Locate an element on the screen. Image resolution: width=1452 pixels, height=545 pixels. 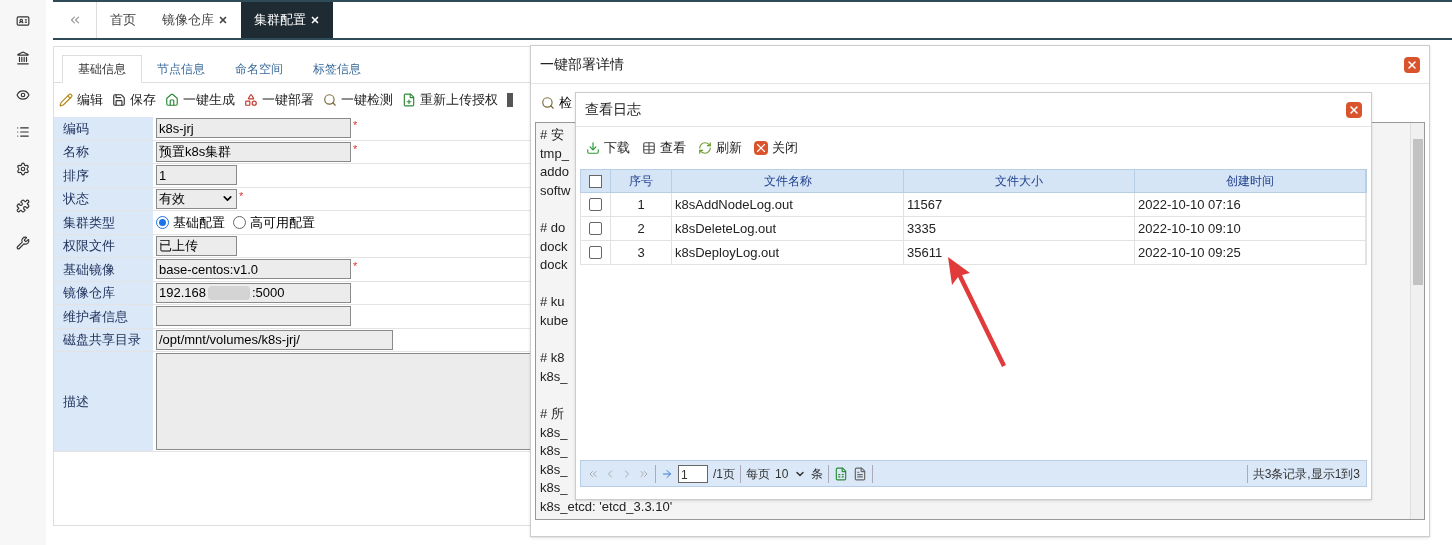
field-label: 磁盘共享目录 is located at coordinates (102, 340).